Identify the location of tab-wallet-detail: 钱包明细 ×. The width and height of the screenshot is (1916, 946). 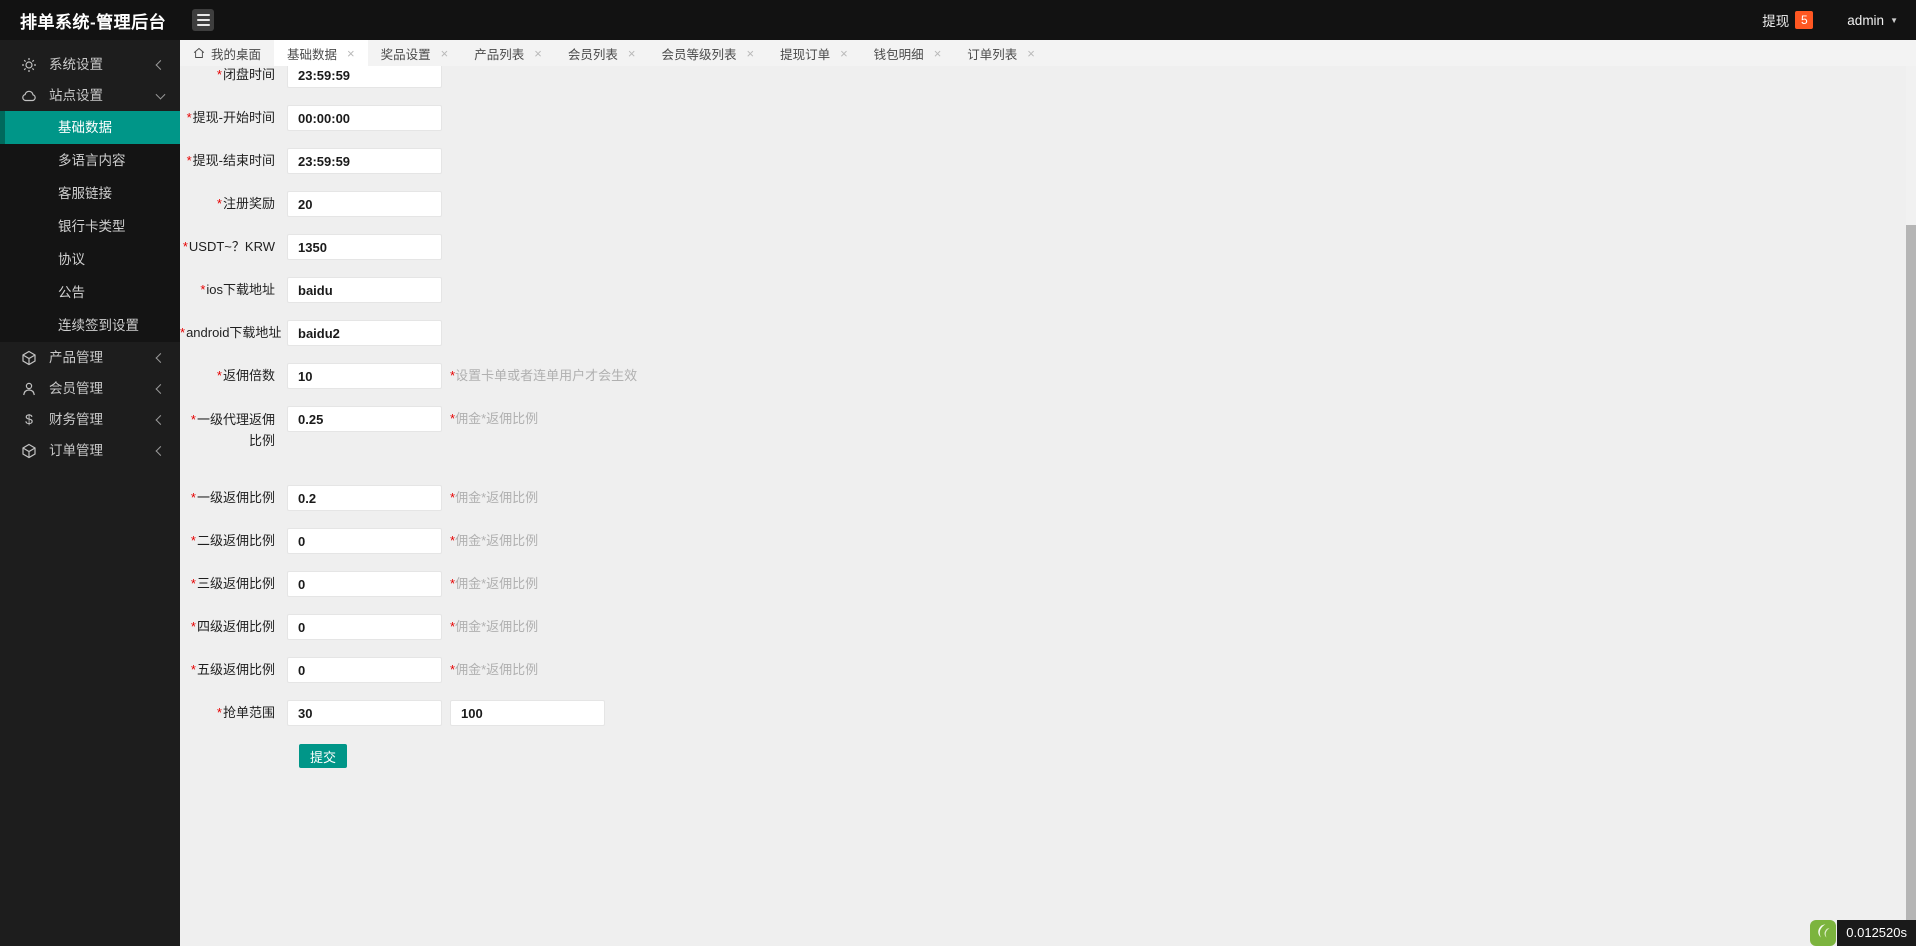
(908, 53).